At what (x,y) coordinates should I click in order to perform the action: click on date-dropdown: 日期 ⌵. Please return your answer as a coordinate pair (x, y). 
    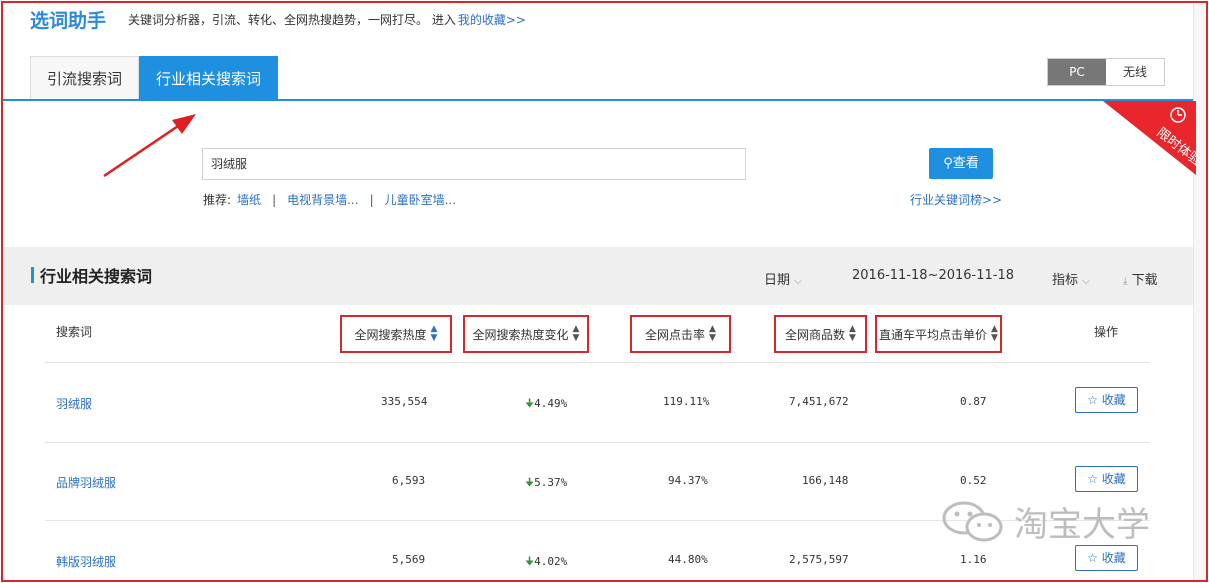
    Looking at the image, I should click on (783, 278).